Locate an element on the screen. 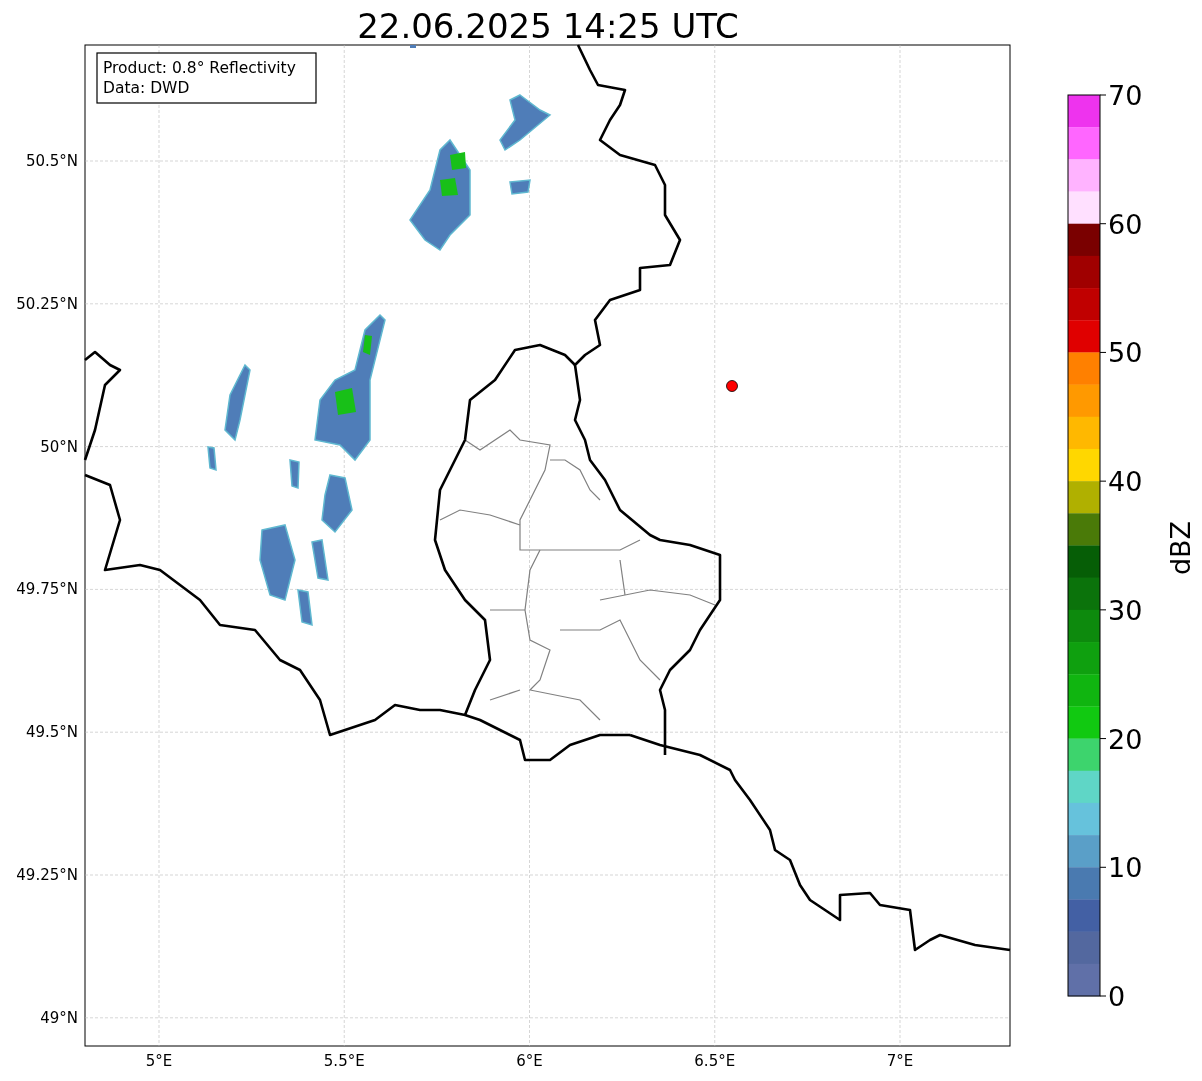  colorbar-tick-label: 10 is located at coordinates (1125, 868).